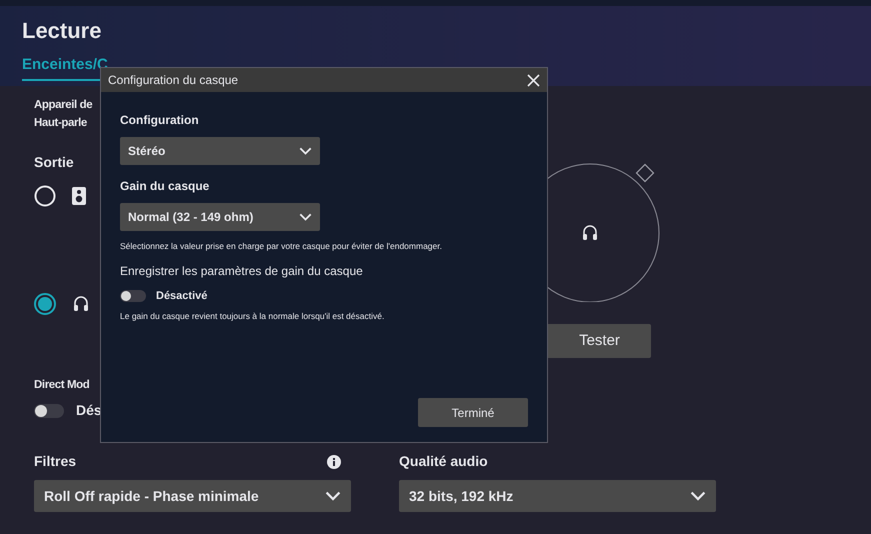 Image resolution: width=871 pixels, height=534 pixels. What do you see at coordinates (173, 80) in the screenshot?
I see `dialog-title: Configuration du casque` at bounding box center [173, 80].